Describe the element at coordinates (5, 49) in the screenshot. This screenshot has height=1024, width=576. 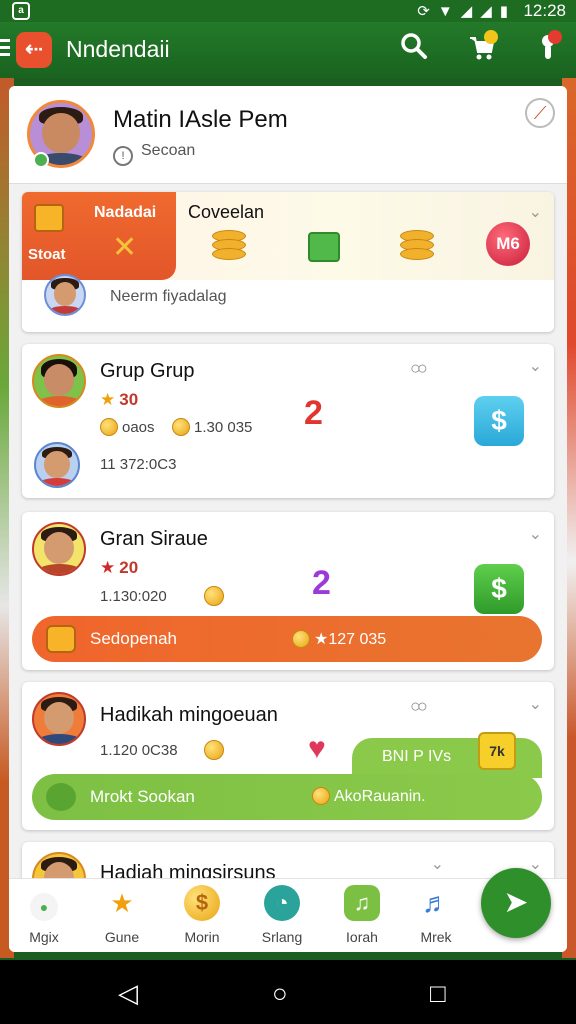
I see `menu-icon` at that location.